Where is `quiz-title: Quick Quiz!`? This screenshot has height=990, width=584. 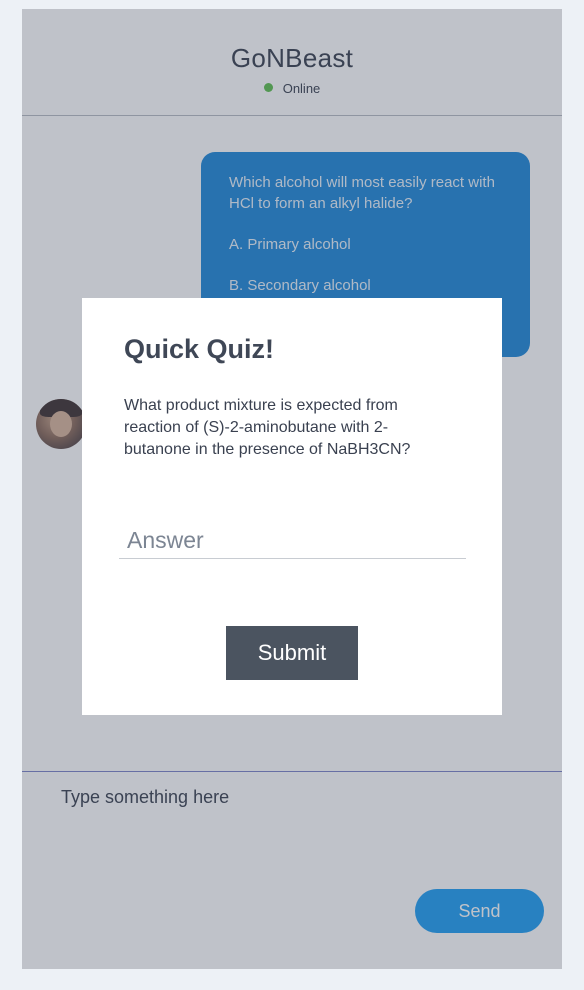 quiz-title: Quick Quiz! is located at coordinates (199, 349).